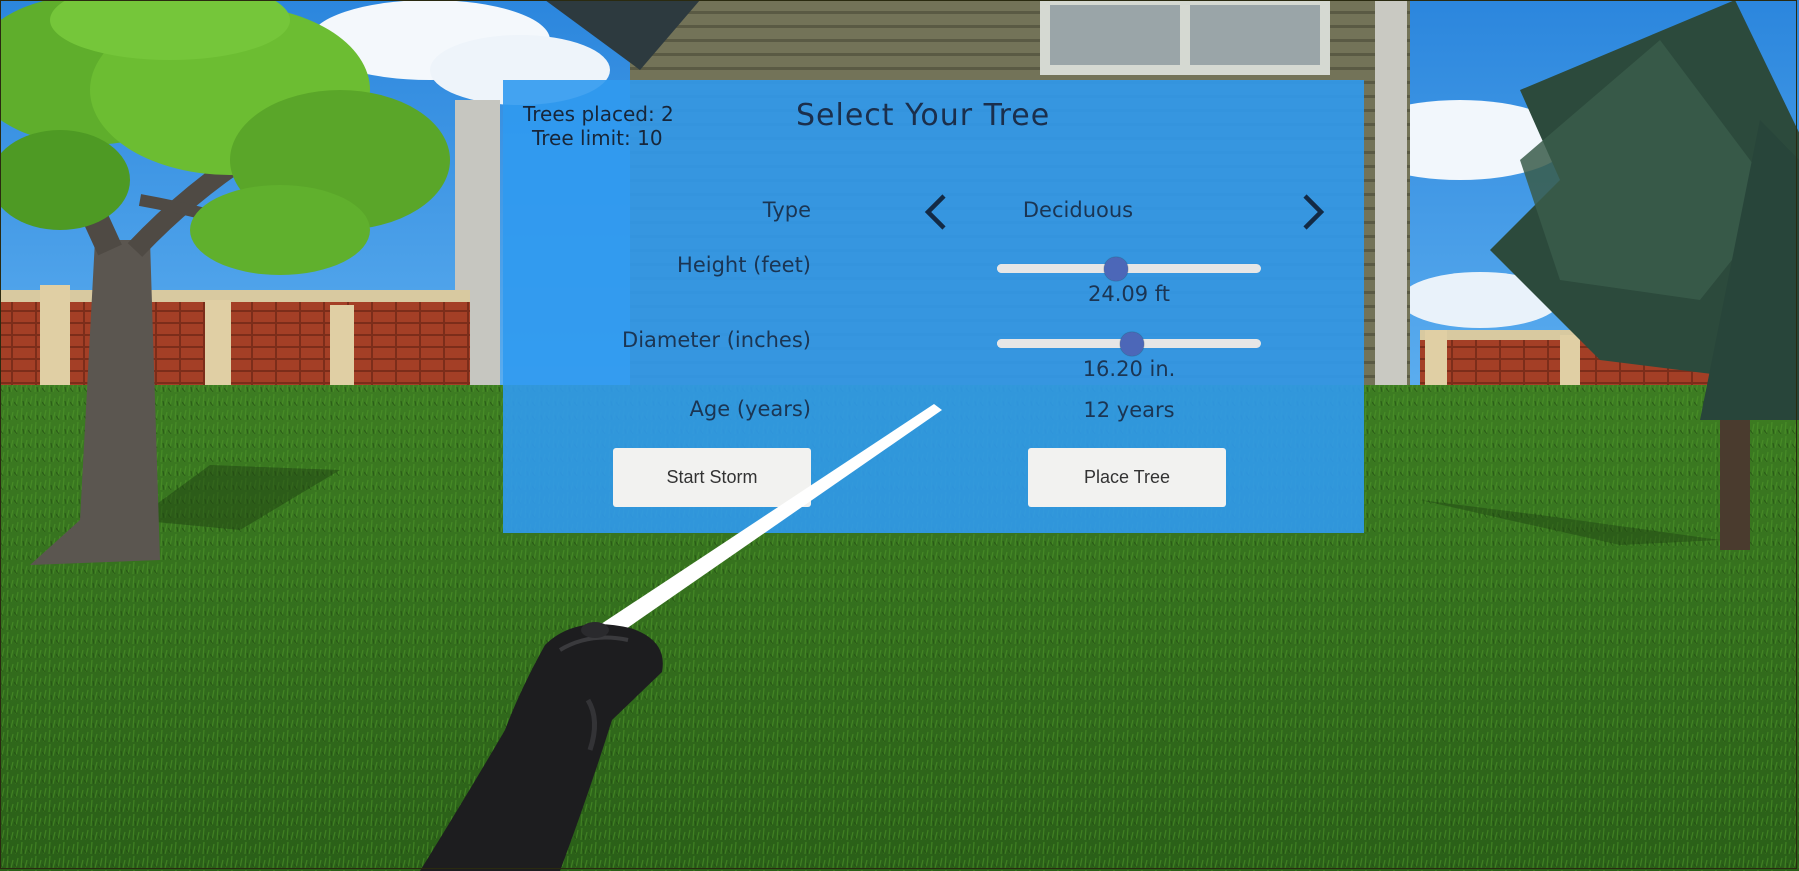 This screenshot has height=871, width=1799. Describe the element at coordinates (750, 409) in the screenshot. I see `age-label: Age (years)` at that location.